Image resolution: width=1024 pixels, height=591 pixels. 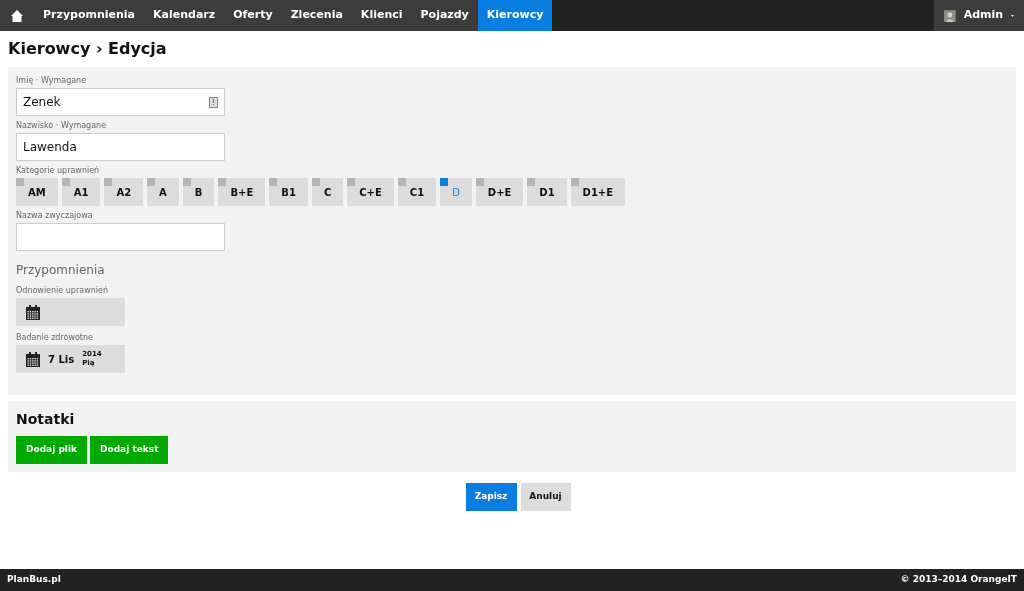 I want to click on page-title: Kierowcy › Edycja, so click(x=88, y=49).